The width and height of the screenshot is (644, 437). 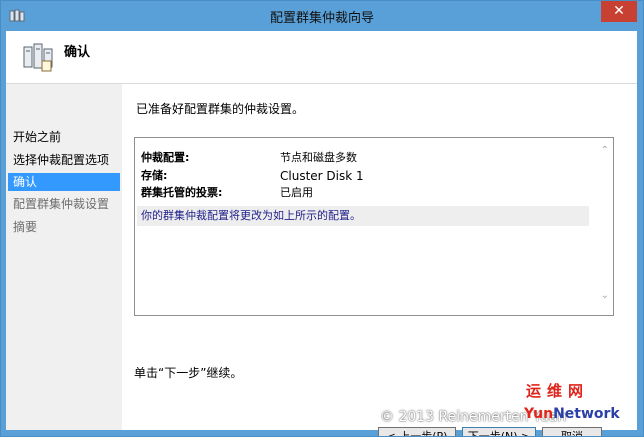 What do you see at coordinates (619, 11) in the screenshot?
I see `close-button: ✕` at bounding box center [619, 11].